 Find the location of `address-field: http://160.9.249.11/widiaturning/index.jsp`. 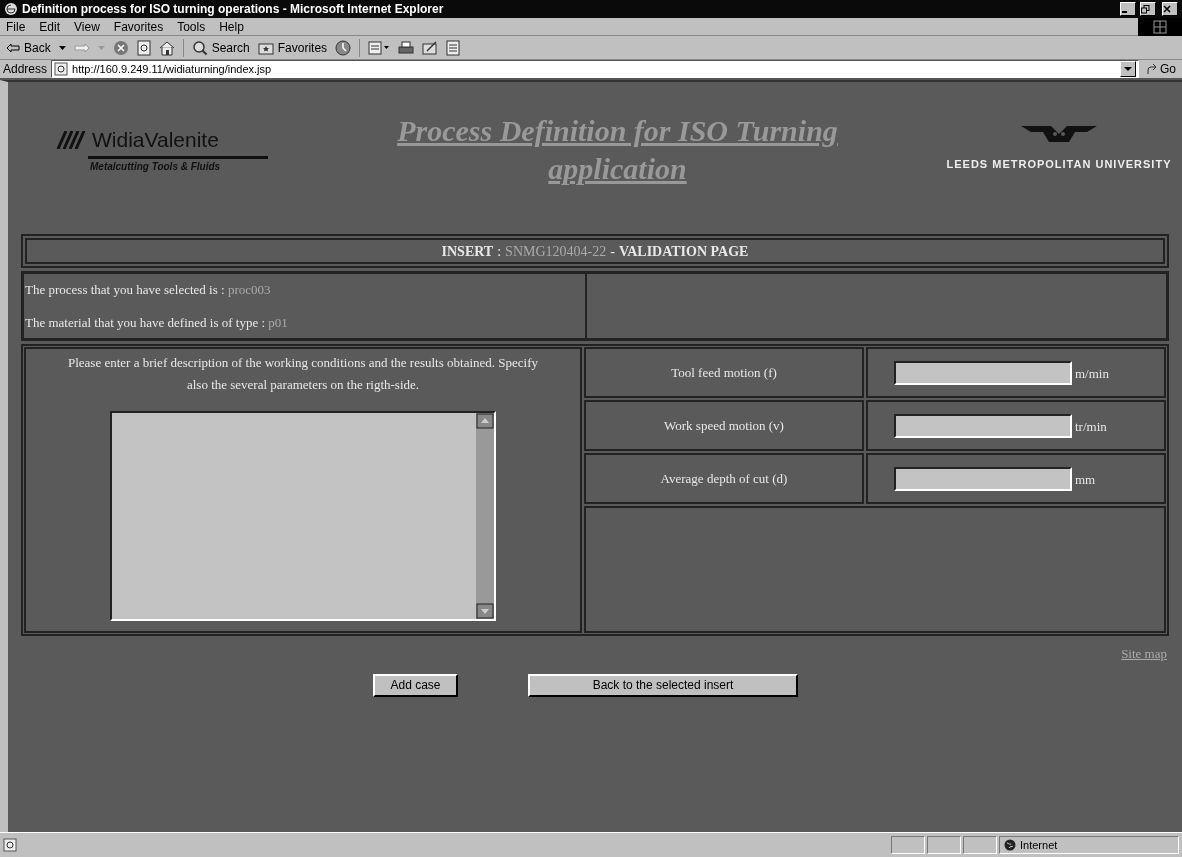

address-field: http://160.9.249.11/widiaturning/index.jsp is located at coordinates (595, 69).